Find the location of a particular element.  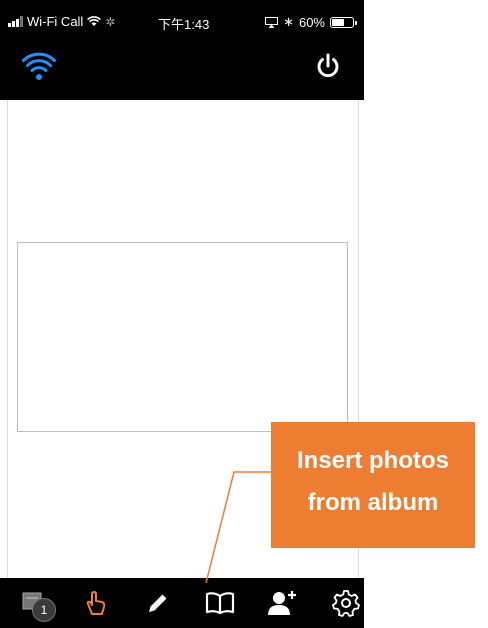

wifi-status-icon is located at coordinates (94, 21).